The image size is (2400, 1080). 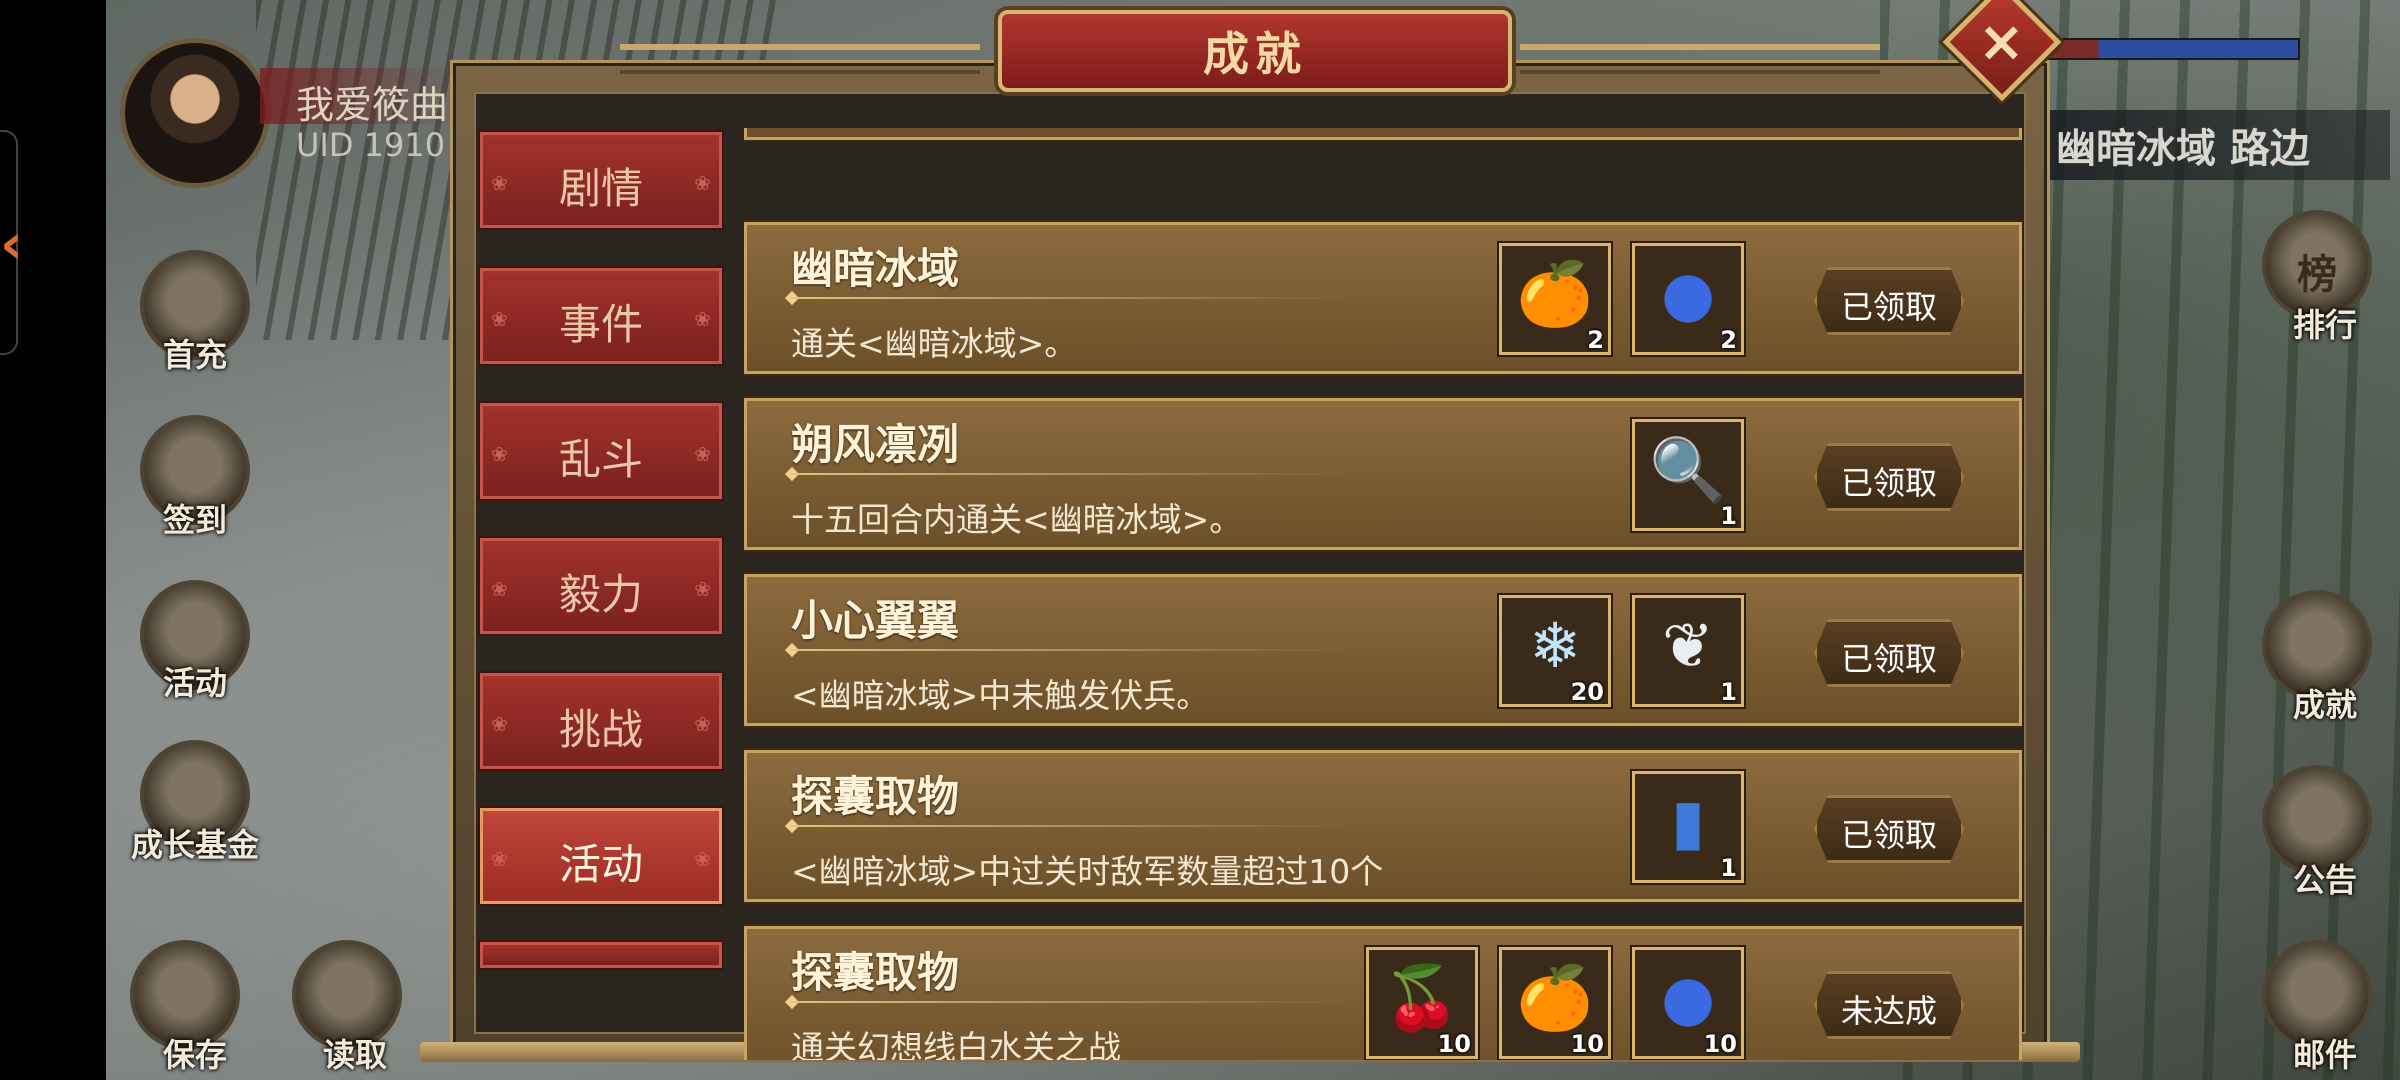 What do you see at coordinates (20, 245) in the screenshot?
I see `edge-chevron-icon: ‹` at bounding box center [20, 245].